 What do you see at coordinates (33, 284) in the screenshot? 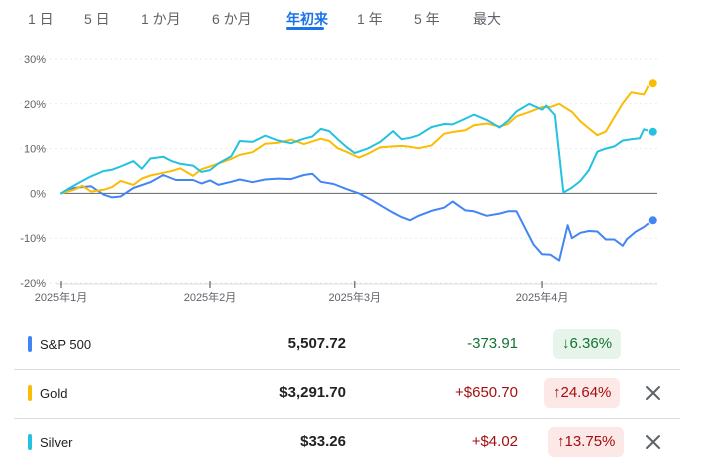
I see `y-tick-label: -20%` at bounding box center [33, 284].